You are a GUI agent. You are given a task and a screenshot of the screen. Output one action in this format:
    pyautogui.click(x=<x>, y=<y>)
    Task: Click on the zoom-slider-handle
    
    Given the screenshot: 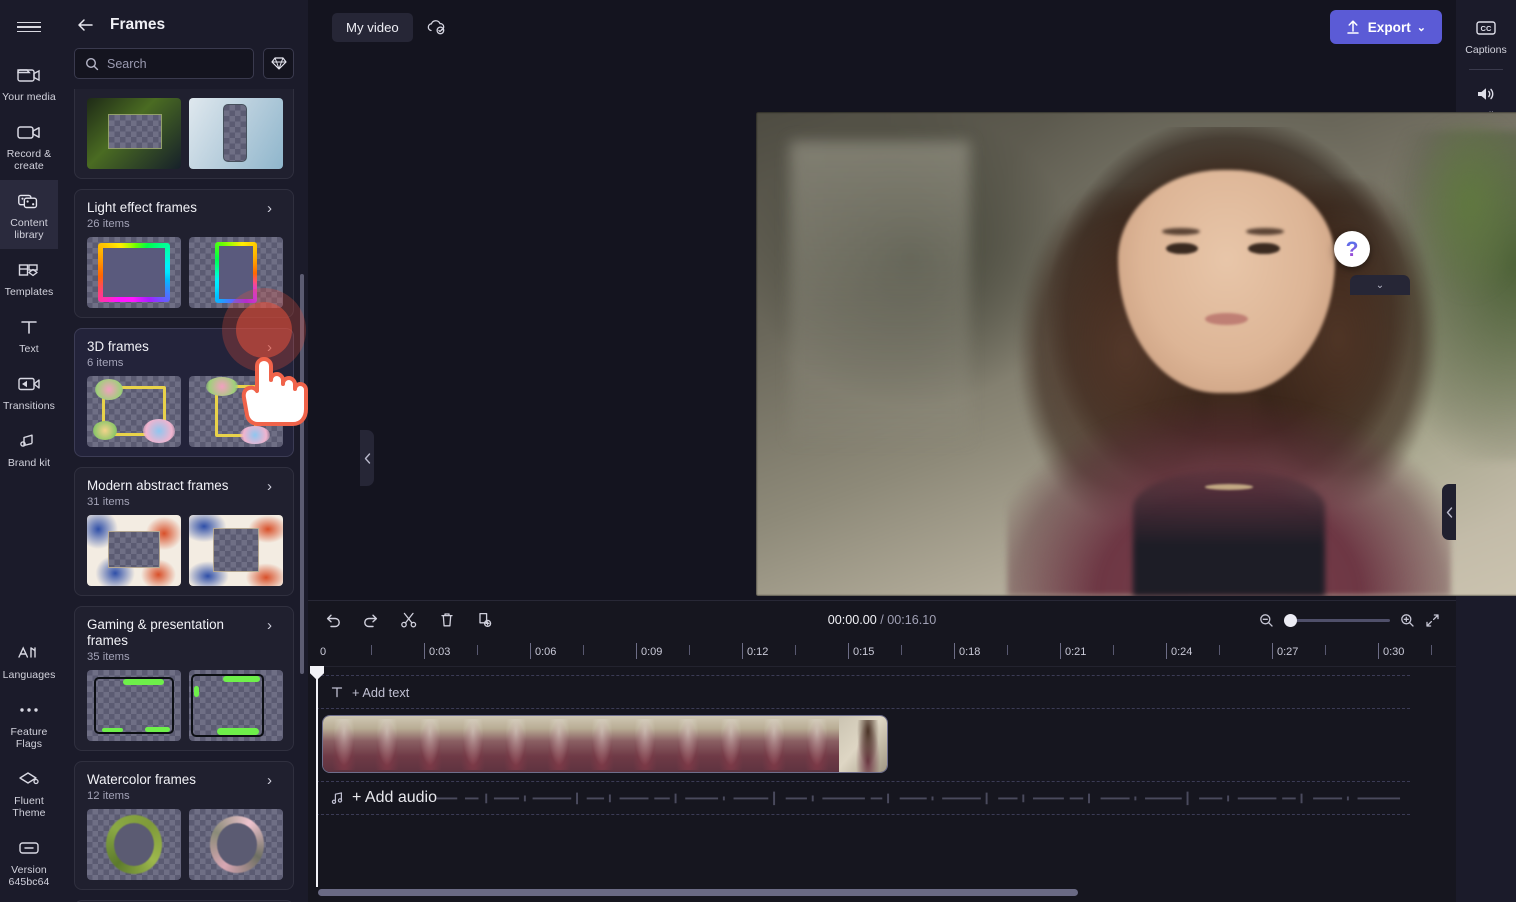 What is the action you would take?
    pyautogui.click(x=1290, y=620)
    